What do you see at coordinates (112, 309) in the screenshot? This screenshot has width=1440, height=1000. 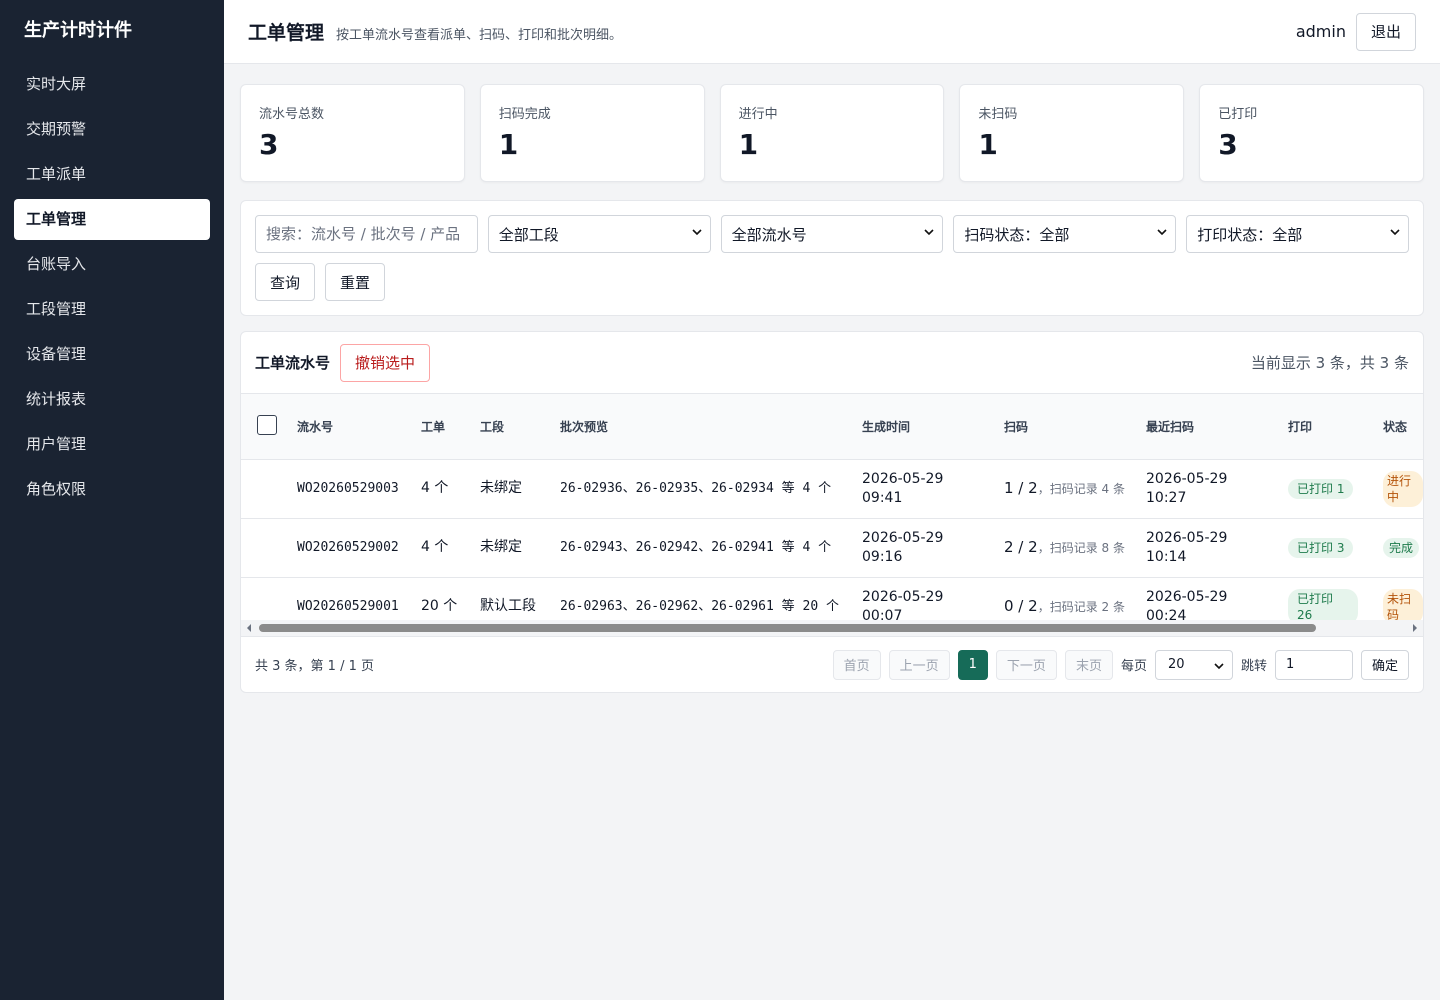 I see `sidebar-item-stages: 工段管理` at bounding box center [112, 309].